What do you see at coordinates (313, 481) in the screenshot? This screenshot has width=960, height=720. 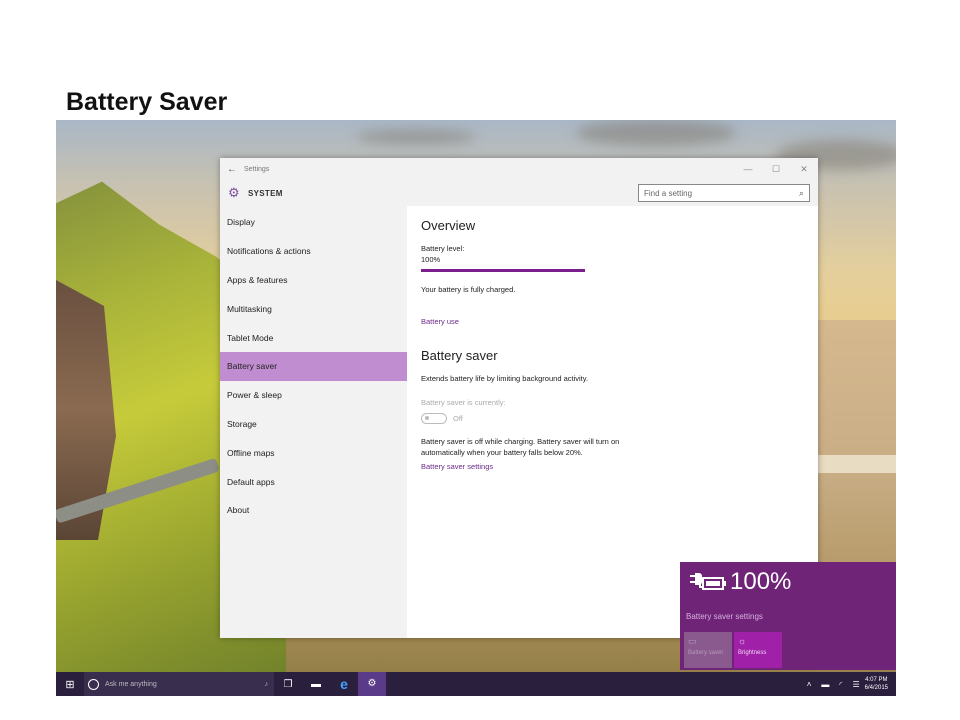 I see `sidebar-item-default-apps: Default apps` at bounding box center [313, 481].